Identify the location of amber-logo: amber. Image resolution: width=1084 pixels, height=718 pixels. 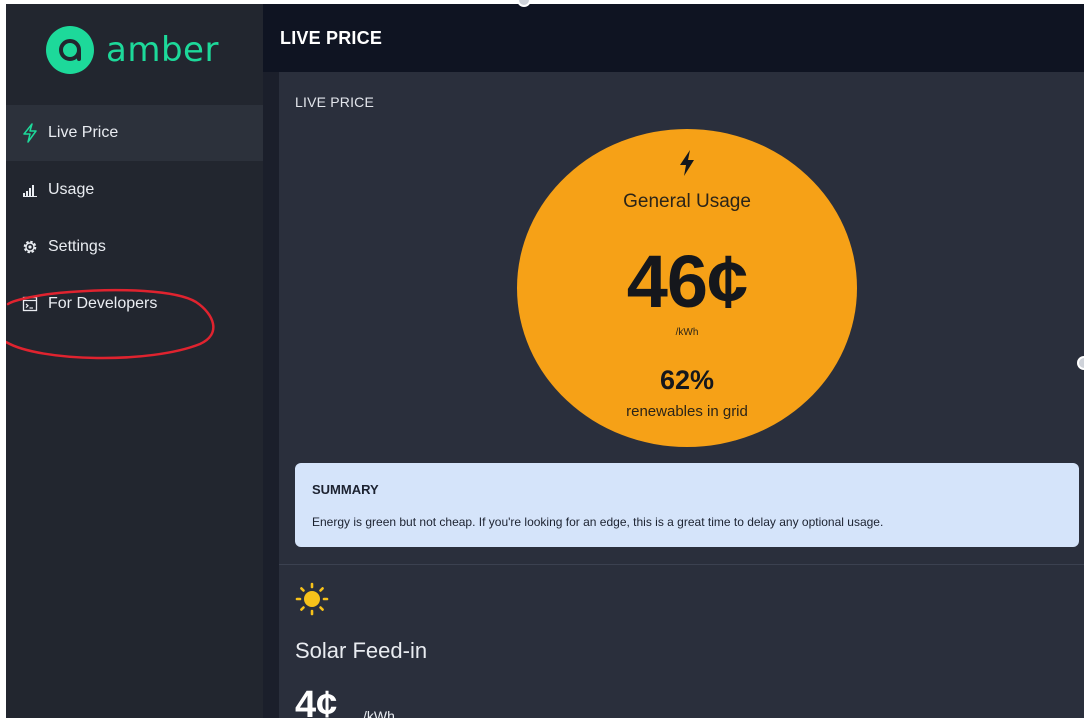
(132, 50).